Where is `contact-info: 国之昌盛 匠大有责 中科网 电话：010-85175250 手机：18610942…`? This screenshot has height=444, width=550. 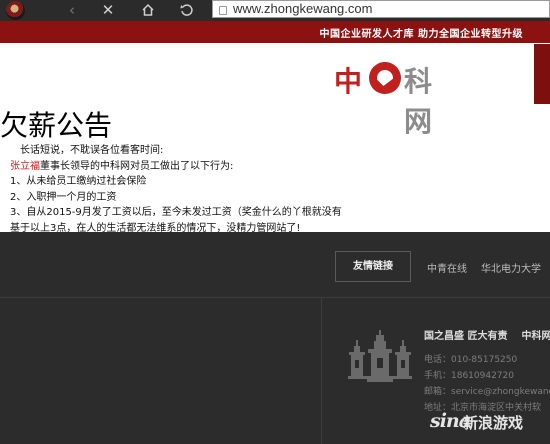 contact-info: 国之昌盛 匠大有责 中科网 电话：010-85175250 手机：18610942… is located at coordinates (487, 371).